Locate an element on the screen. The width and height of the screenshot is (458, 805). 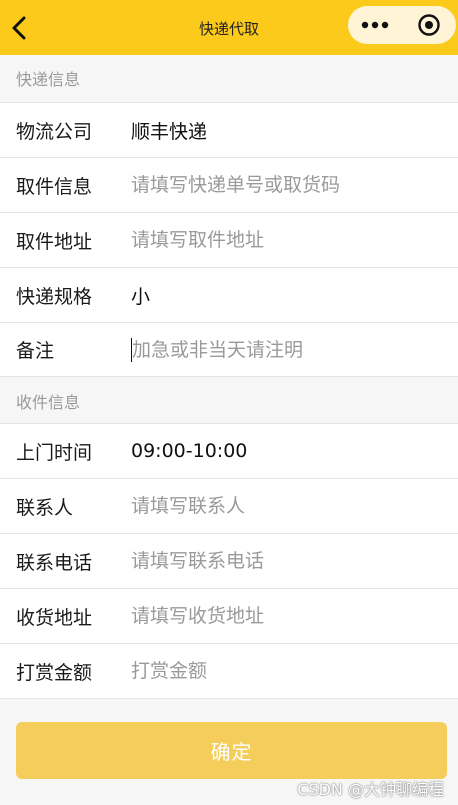
section-header-receiver: 收件信息 is located at coordinates (229, 400).